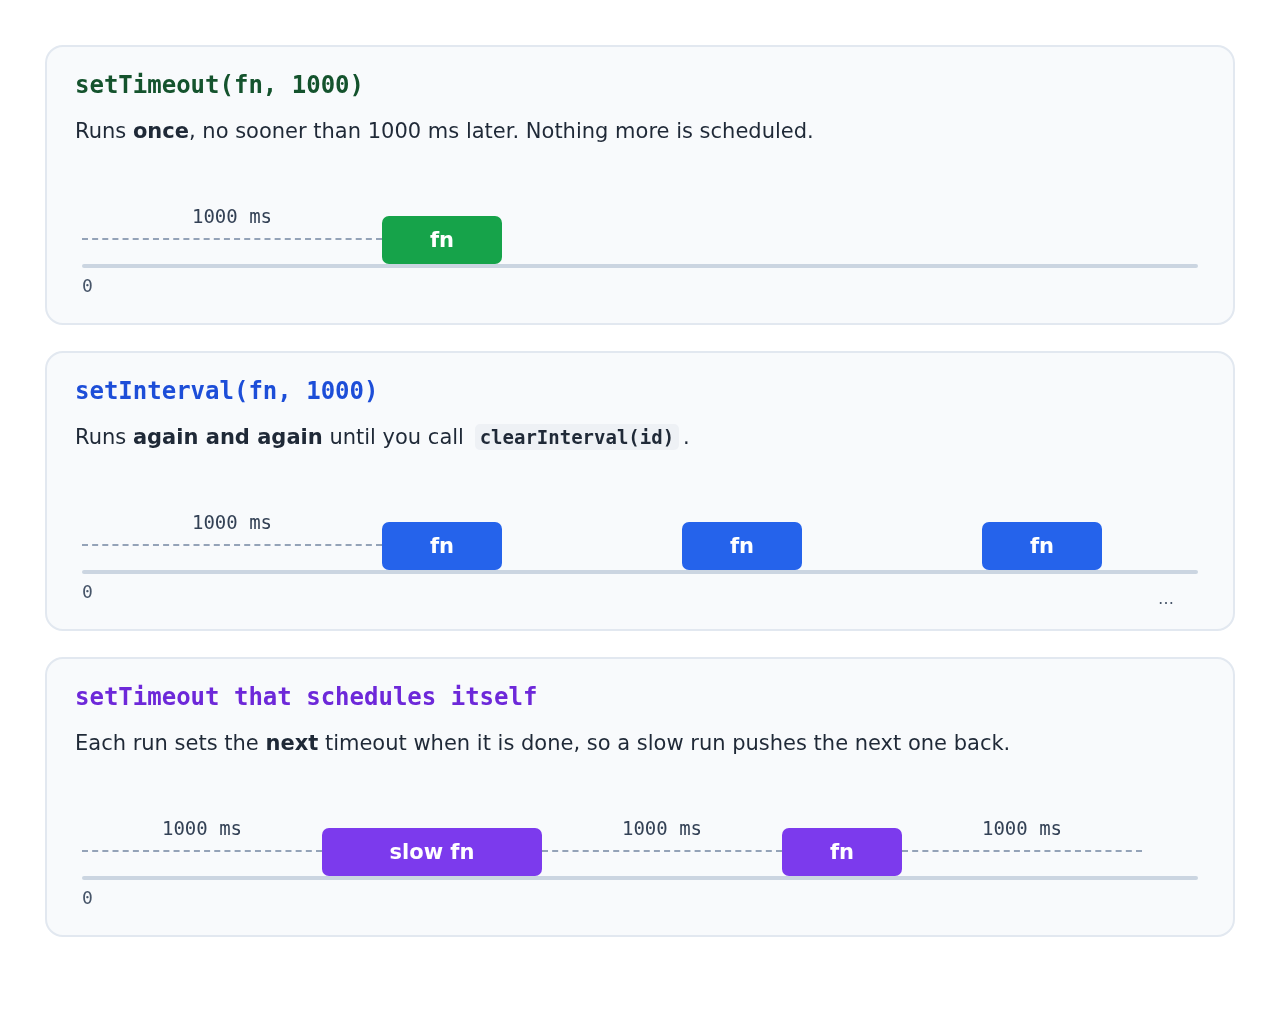 Image resolution: width=1280 pixels, height=1010 pixels. I want to click on code-snippet: clearInterval(id), so click(577, 437).